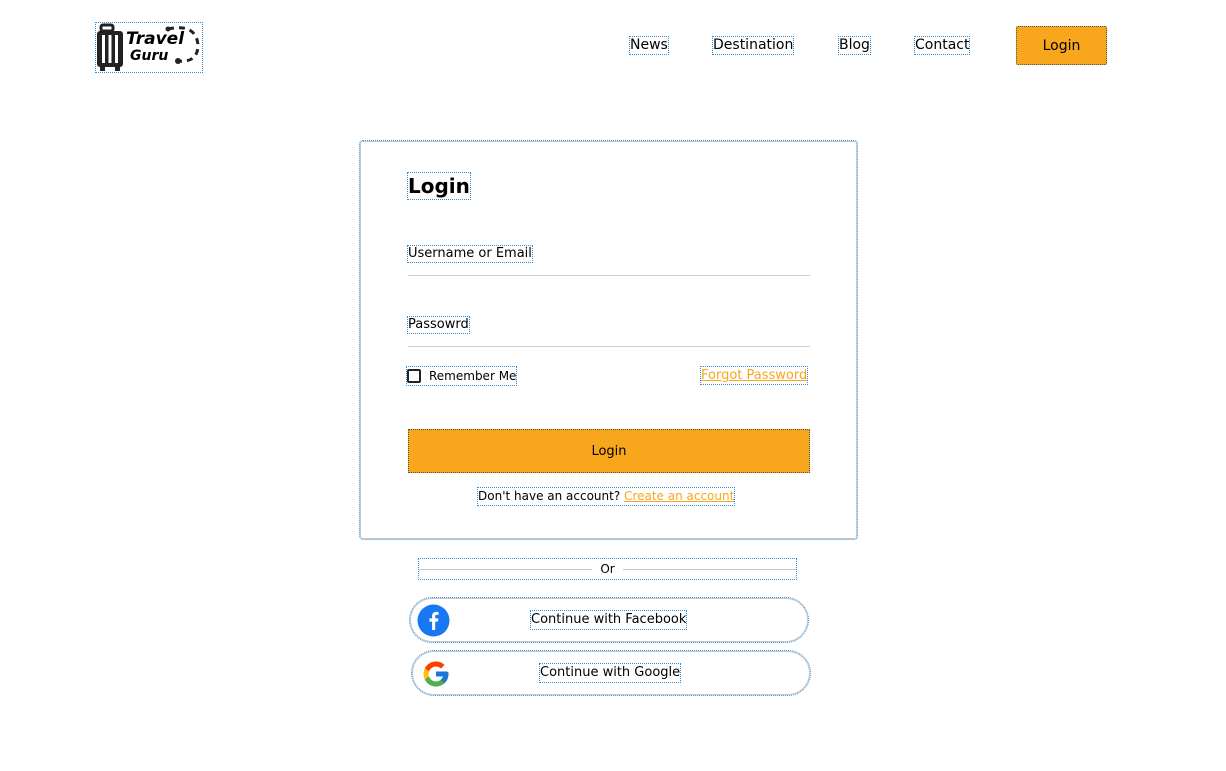 This screenshot has height=771, width=1226. I want to click on nav-link-contact: Contact, so click(942, 45).